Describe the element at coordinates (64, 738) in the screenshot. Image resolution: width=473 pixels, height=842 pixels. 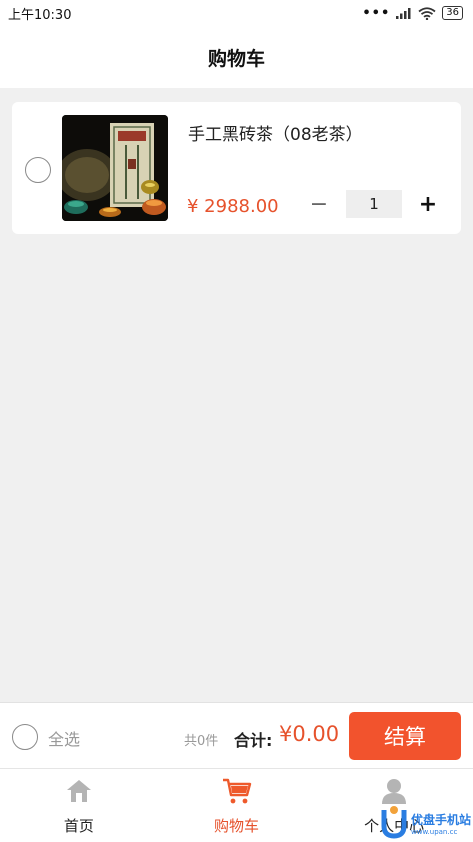
I see `select-all-label: 全选` at that location.